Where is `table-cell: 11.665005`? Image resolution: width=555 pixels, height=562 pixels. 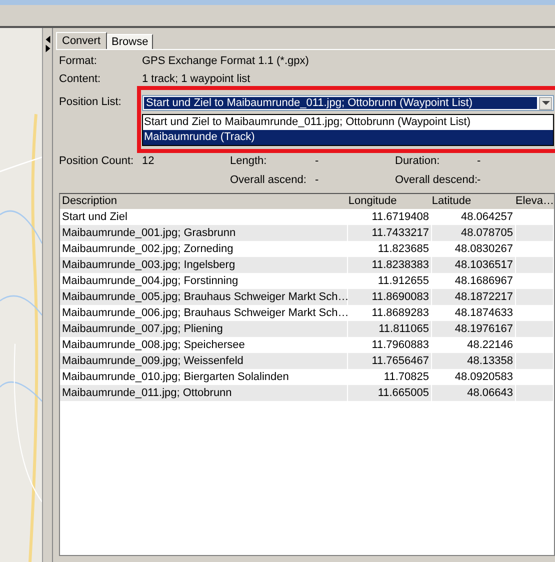 table-cell: 11.665005 is located at coordinates (390, 393).